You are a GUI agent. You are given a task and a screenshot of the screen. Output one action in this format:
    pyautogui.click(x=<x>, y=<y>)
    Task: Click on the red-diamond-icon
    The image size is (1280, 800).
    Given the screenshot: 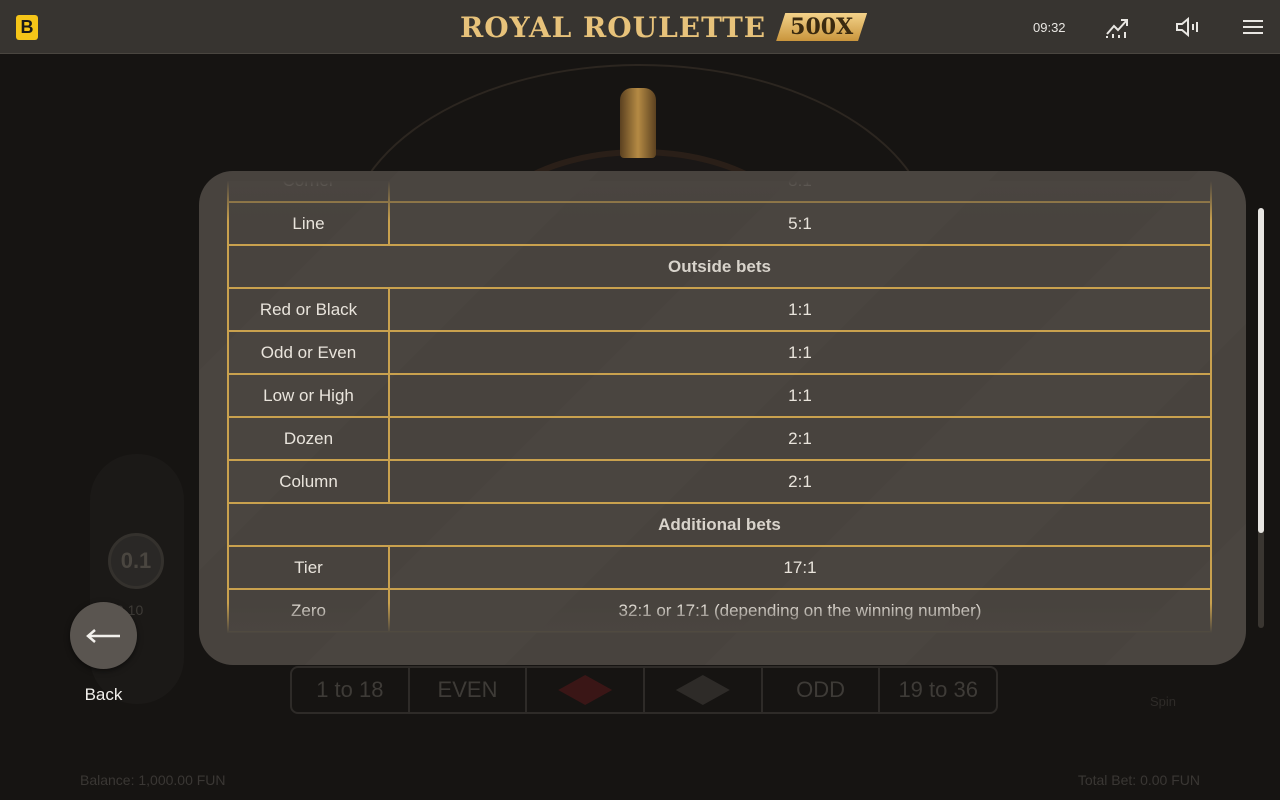 What is the action you would take?
    pyautogui.click(x=585, y=690)
    